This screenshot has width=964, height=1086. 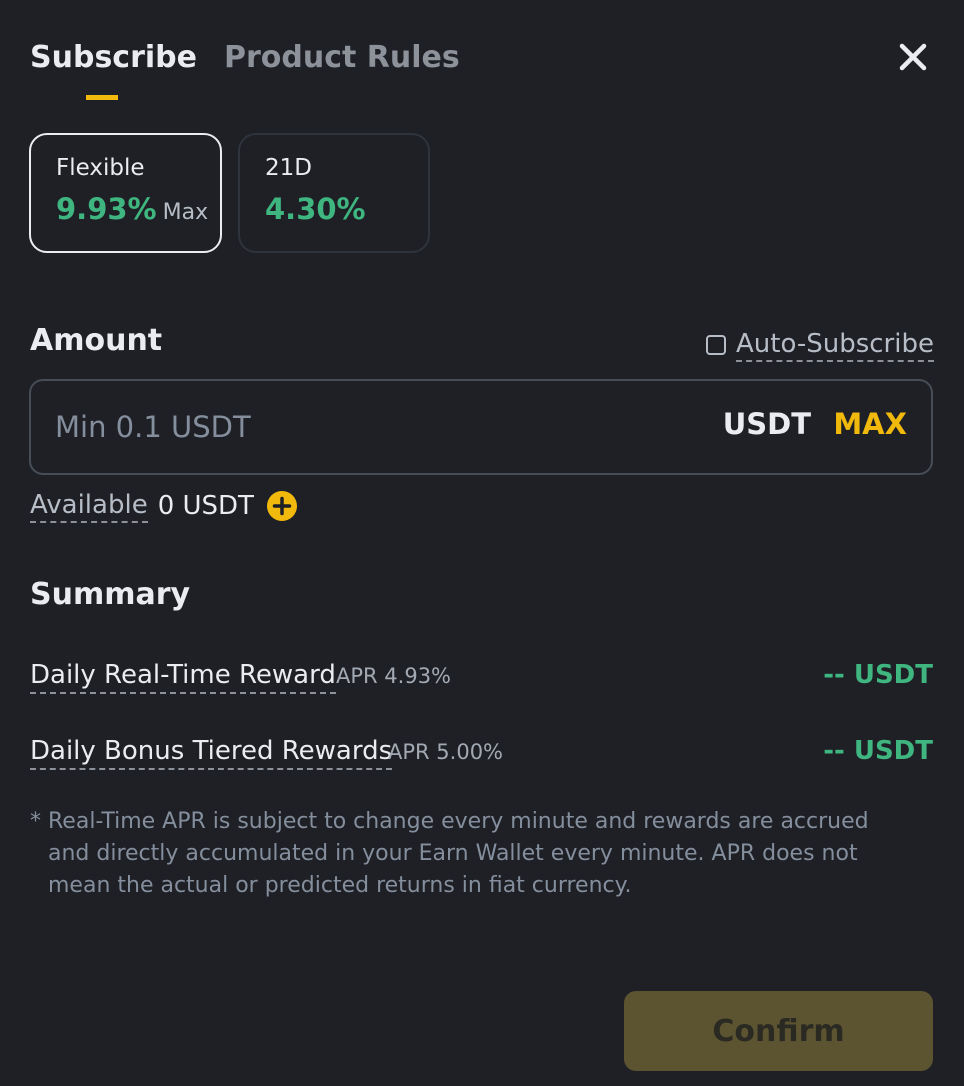 What do you see at coordinates (89, 506) in the screenshot?
I see `available-label: Available` at bounding box center [89, 506].